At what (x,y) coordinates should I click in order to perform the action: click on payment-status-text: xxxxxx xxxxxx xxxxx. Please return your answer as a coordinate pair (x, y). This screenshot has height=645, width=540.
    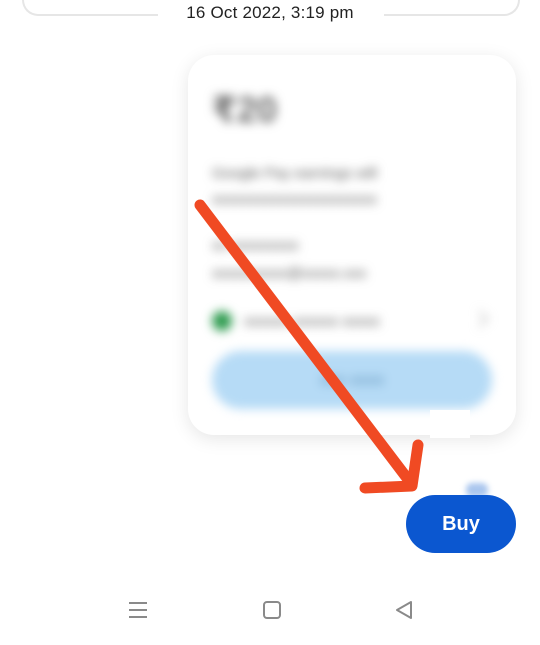
    Looking at the image, I should click on (312, 321).